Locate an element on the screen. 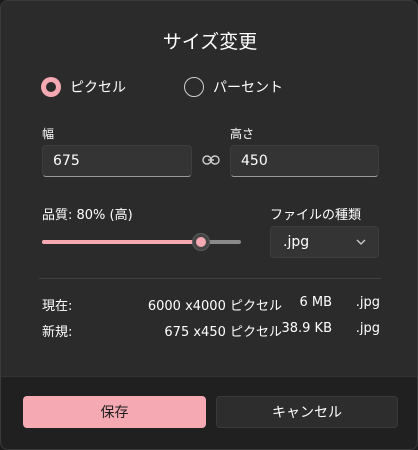 The width and height of the screenshot is (418, 450). save-button: 保存 is located at coordinates (114, 412).